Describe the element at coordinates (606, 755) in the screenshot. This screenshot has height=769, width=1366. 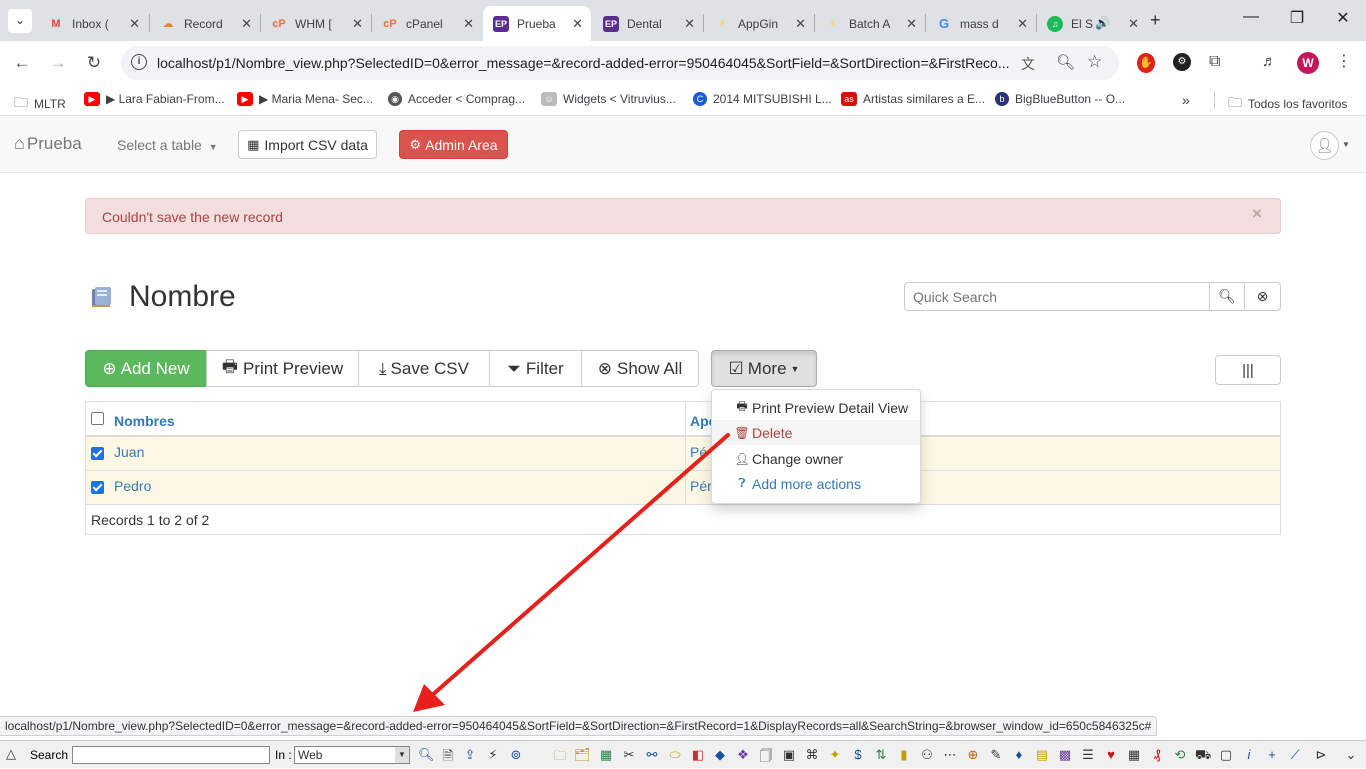
I see `calendar-tool-icon: ▦` at that location.